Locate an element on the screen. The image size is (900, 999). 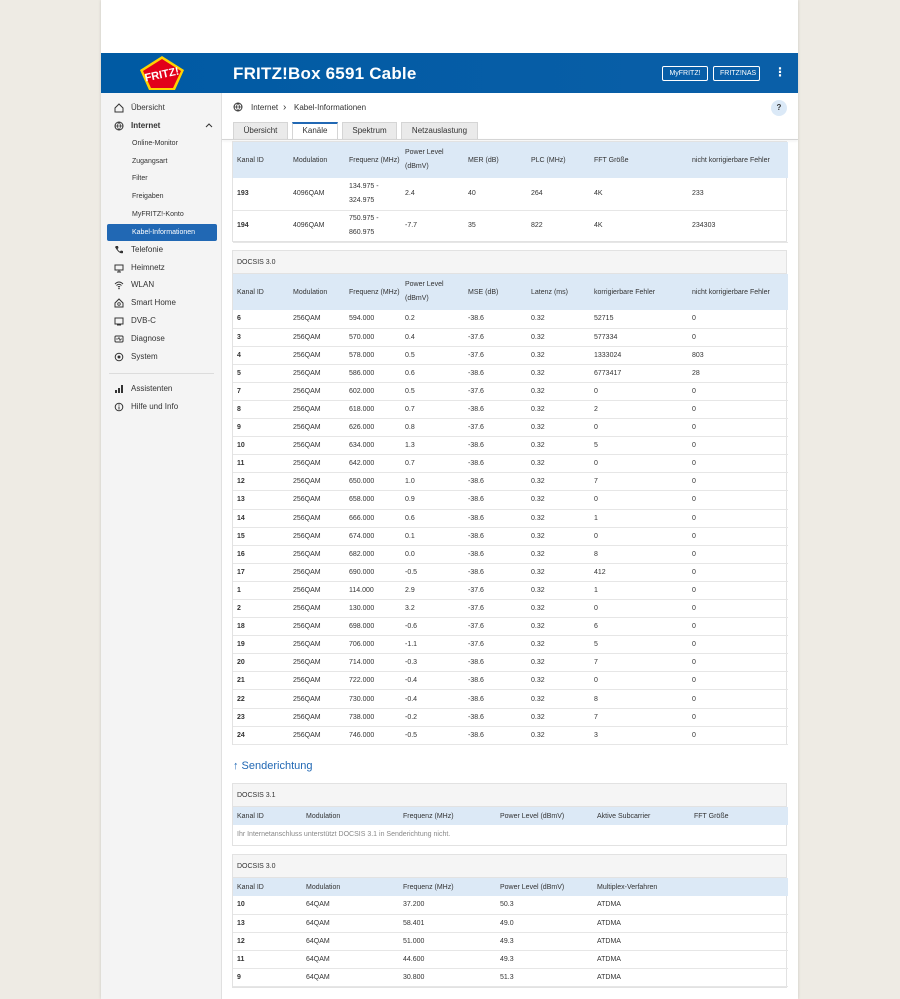
tab-netzauslastung: Netzauslastung is located at coordinates (439, 130).